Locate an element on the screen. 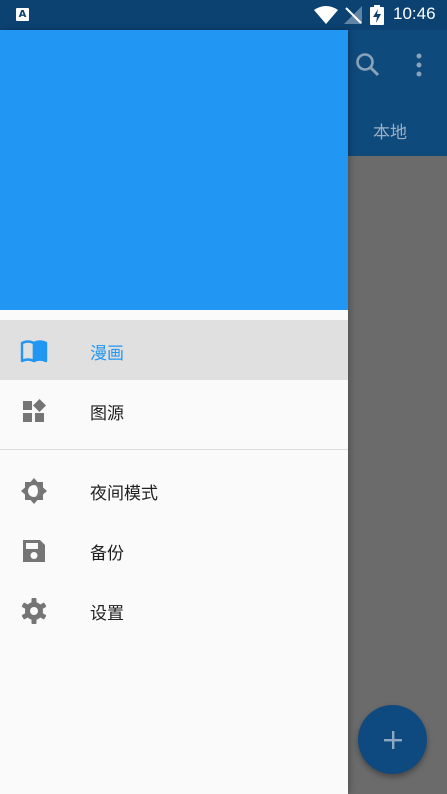 This screenshot has width=447, height=794. battery-charging-icon is located at coordinates (377, 15).